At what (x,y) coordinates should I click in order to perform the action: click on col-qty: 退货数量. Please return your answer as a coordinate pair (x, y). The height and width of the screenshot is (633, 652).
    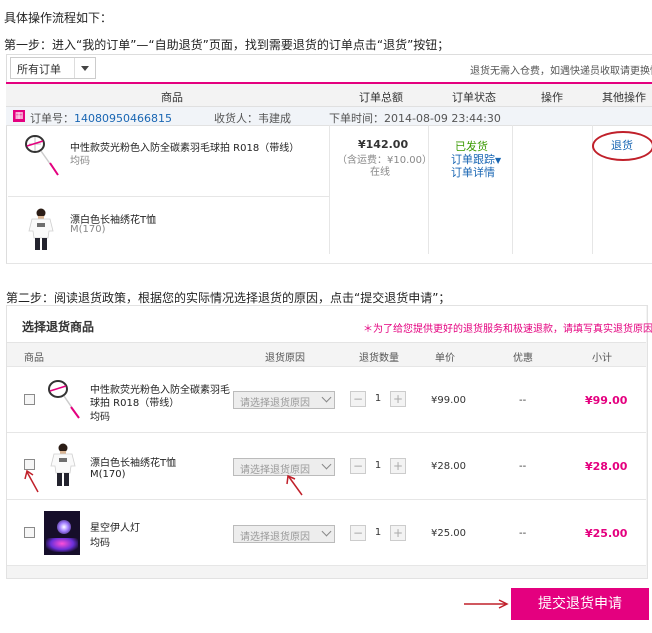
    Looking at the image, I should click on (379, 358).